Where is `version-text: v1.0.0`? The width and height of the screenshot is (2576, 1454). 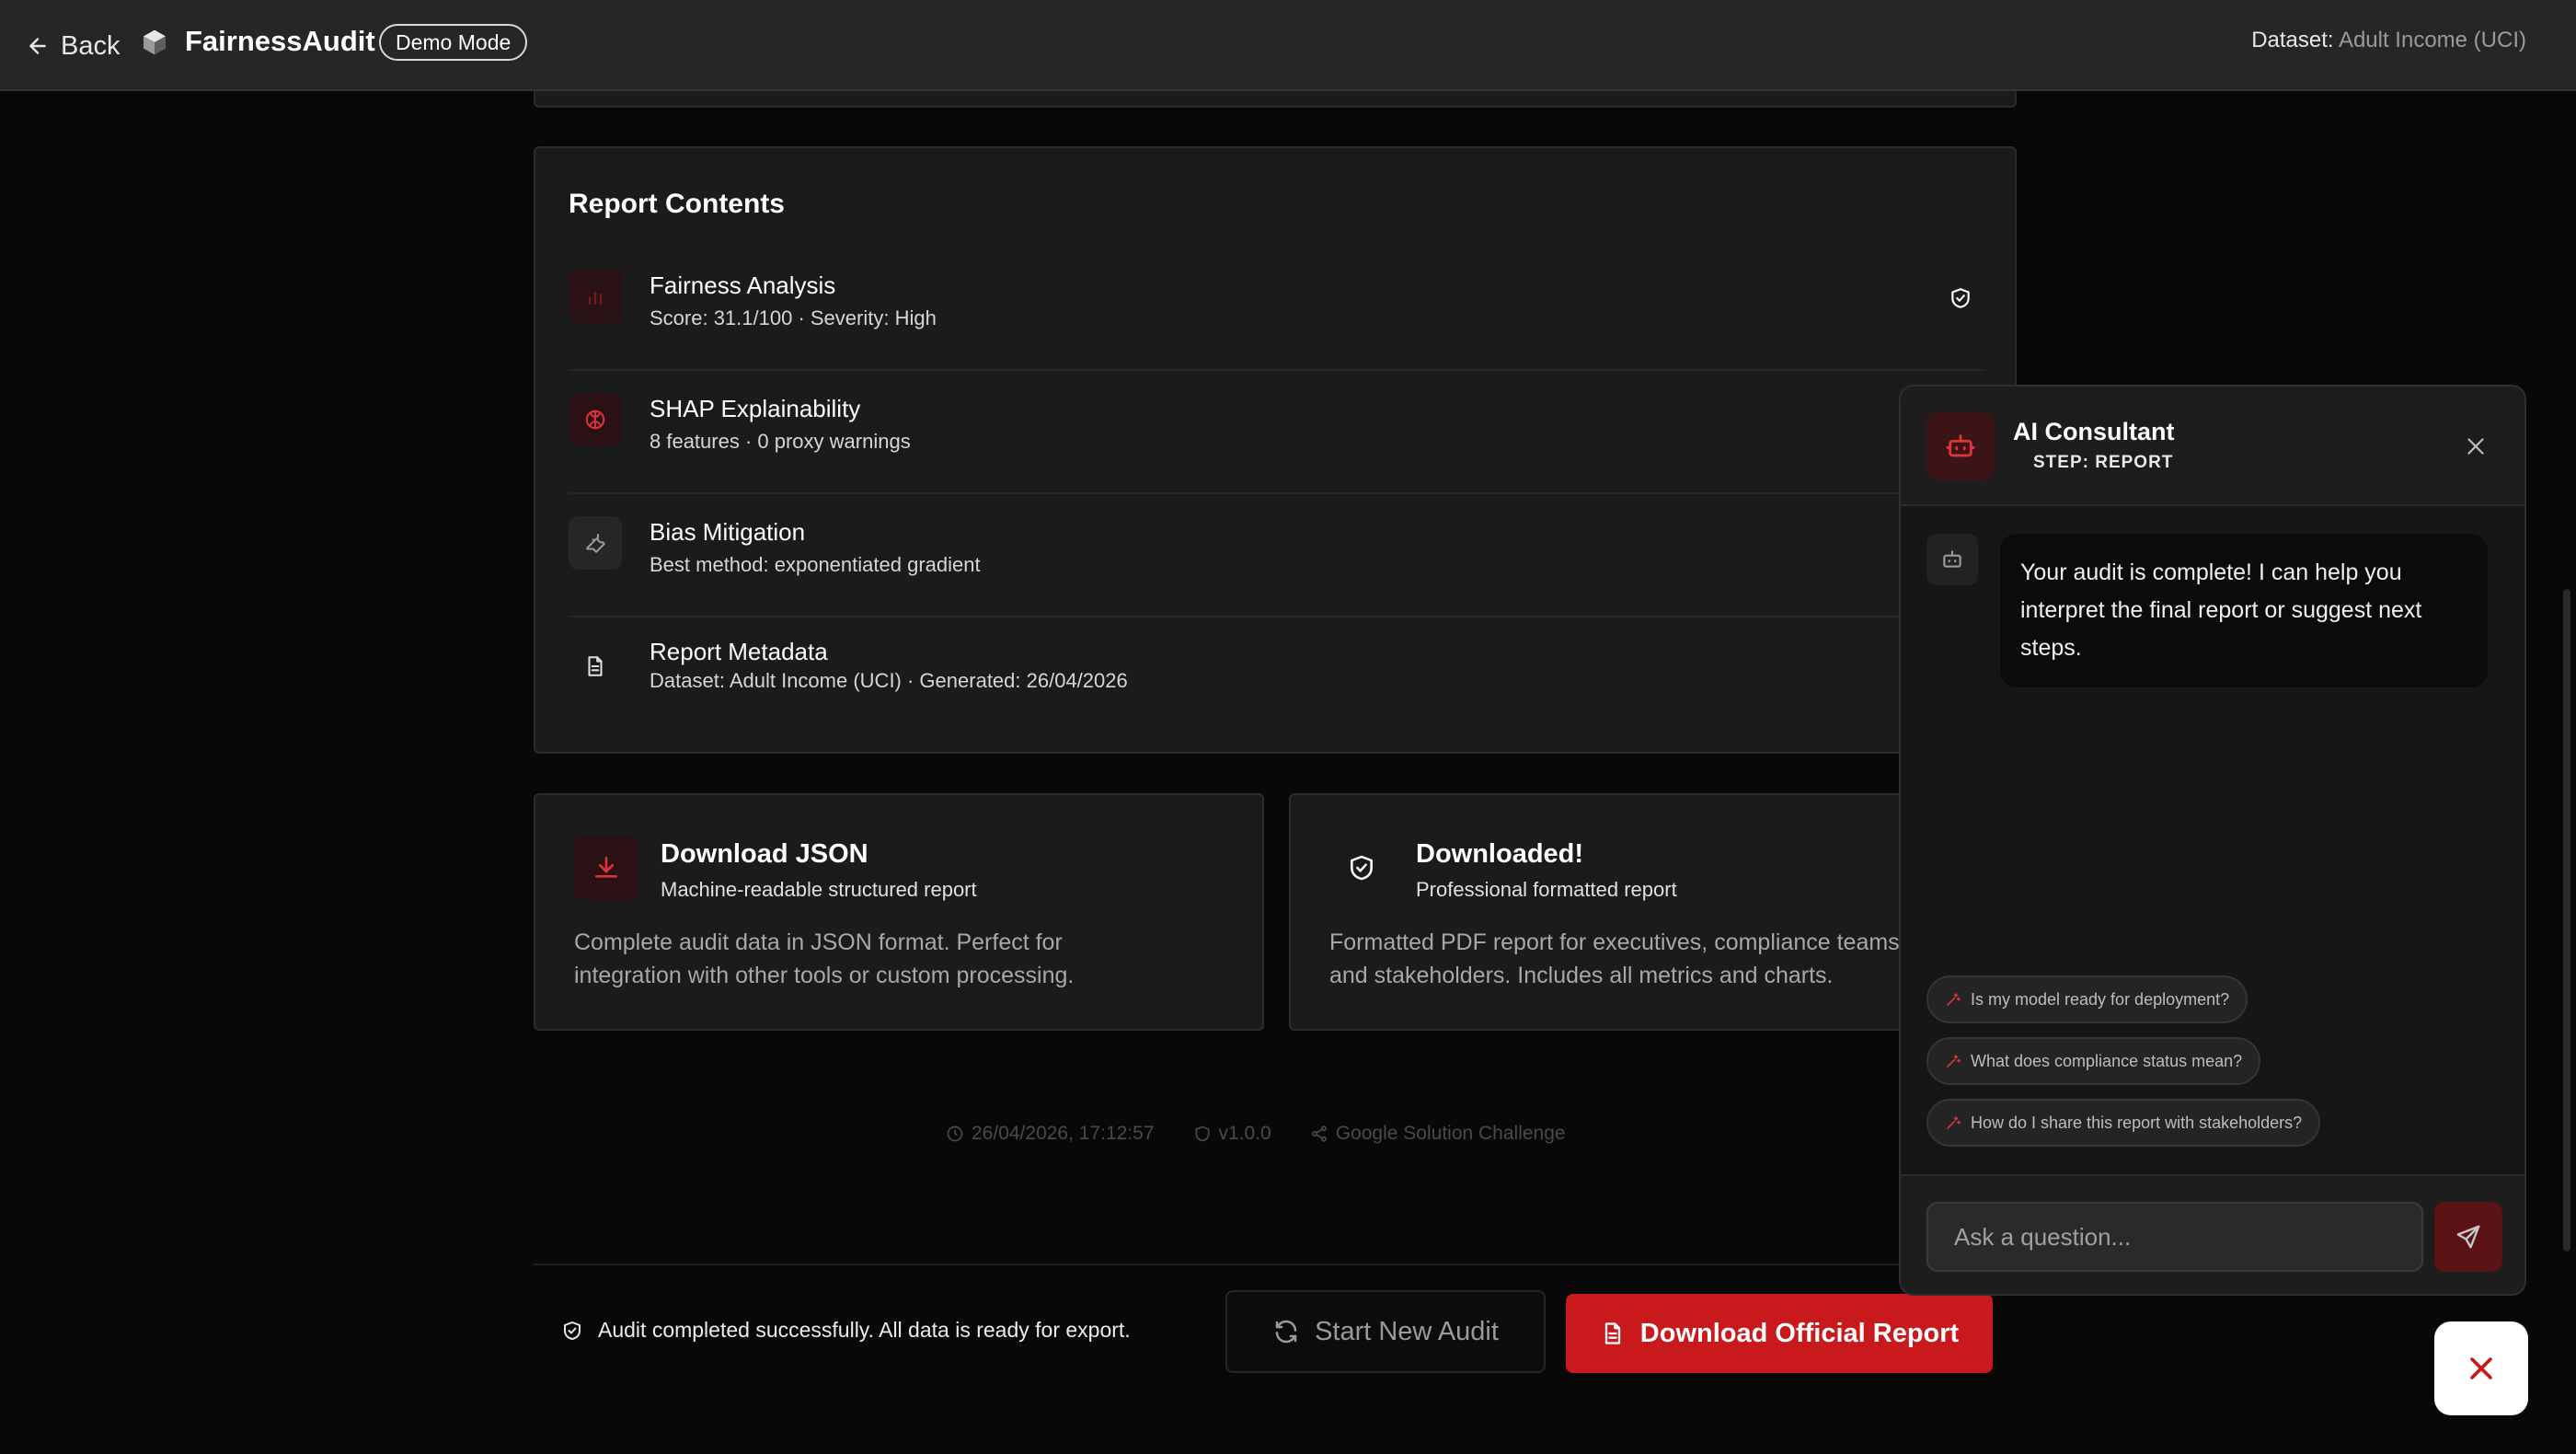
version-text: v1.0.0 is located at coordinates (1244, 1133).